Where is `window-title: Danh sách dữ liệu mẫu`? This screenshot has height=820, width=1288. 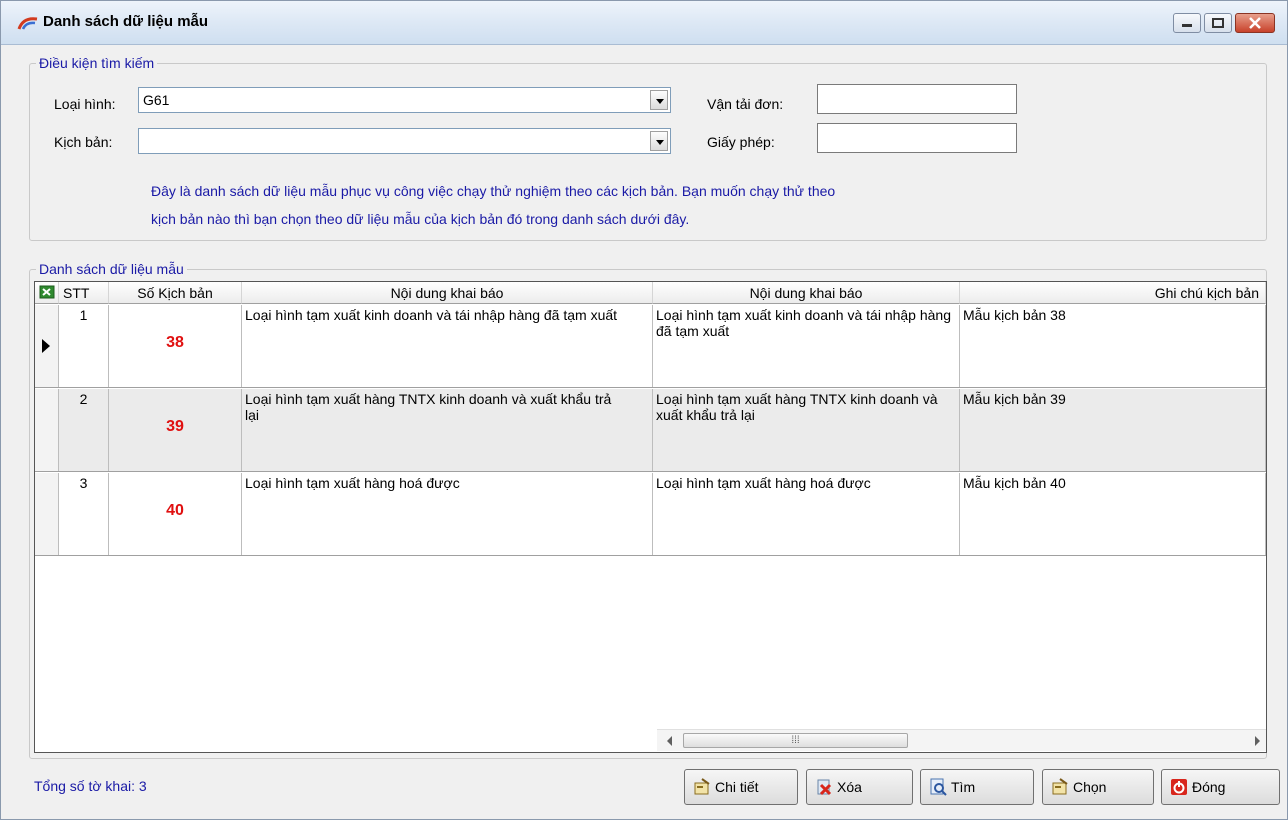 window-title: Danh sách dữ liệu mẫu is located at coordinates (126, 21).